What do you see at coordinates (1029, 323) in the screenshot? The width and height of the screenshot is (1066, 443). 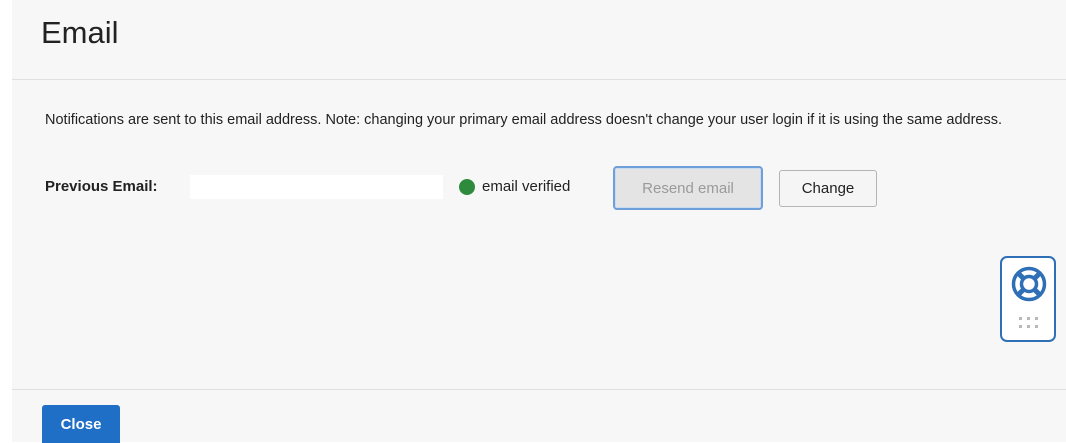 I see `grip-dots-icon` at bounding box center [1029, 323].